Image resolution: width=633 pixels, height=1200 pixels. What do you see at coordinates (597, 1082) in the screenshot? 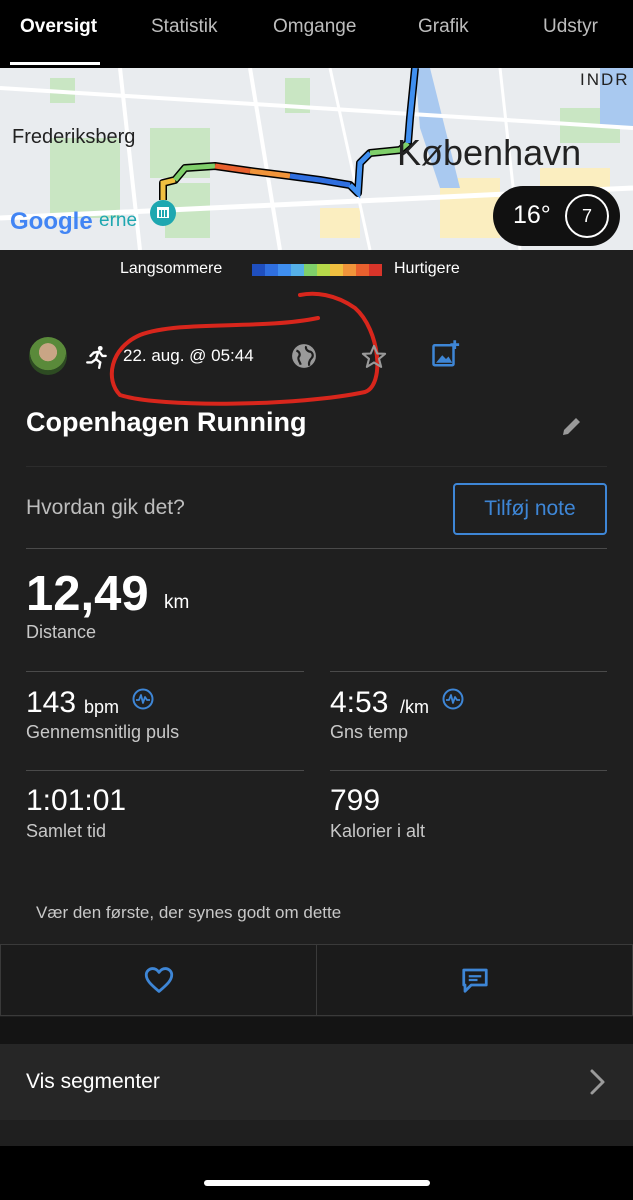
I see `chevron-right-icon` at bounding box center [597, 1082].